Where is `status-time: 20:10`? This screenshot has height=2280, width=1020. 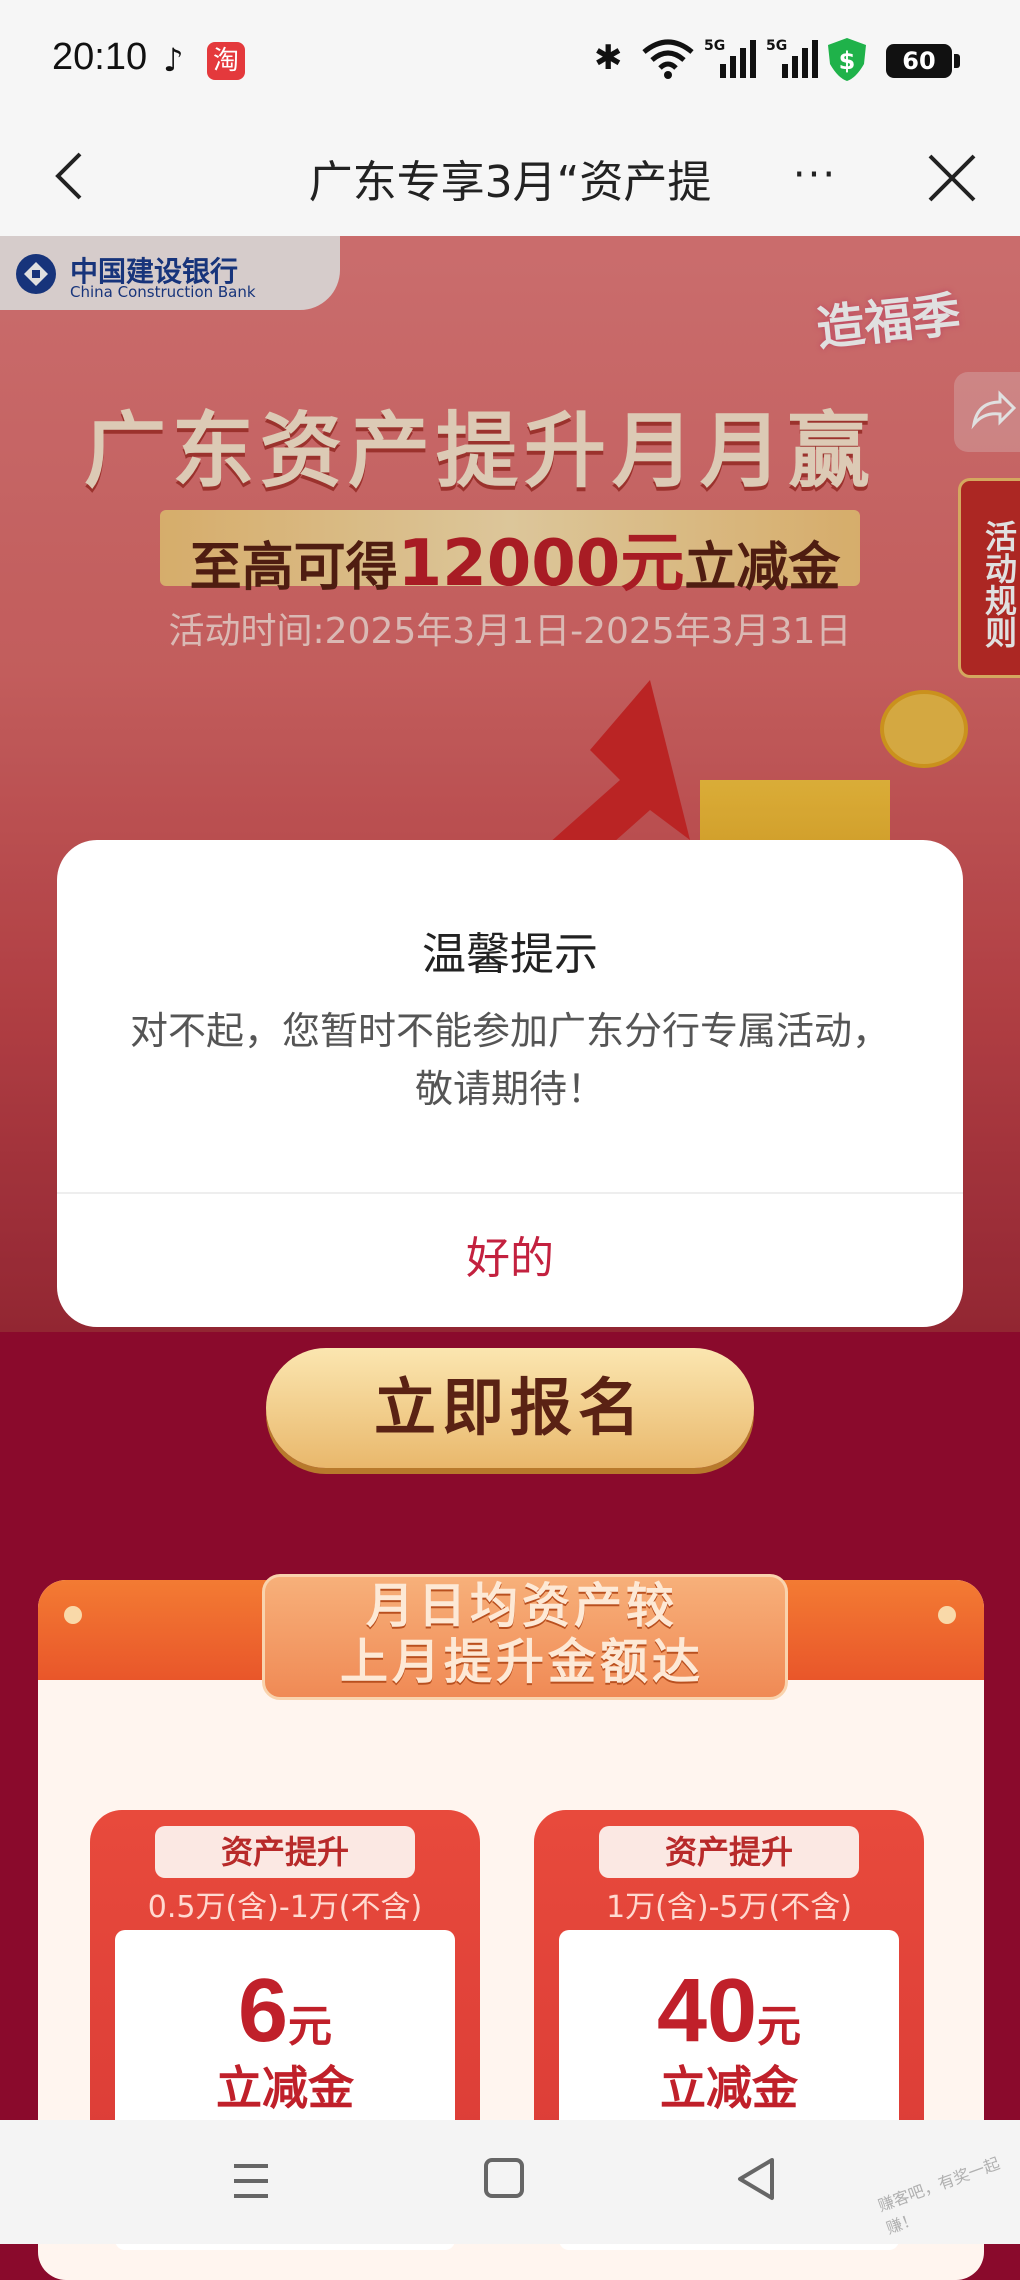 status-time: 20:10 is located at coordinates (100, 57).